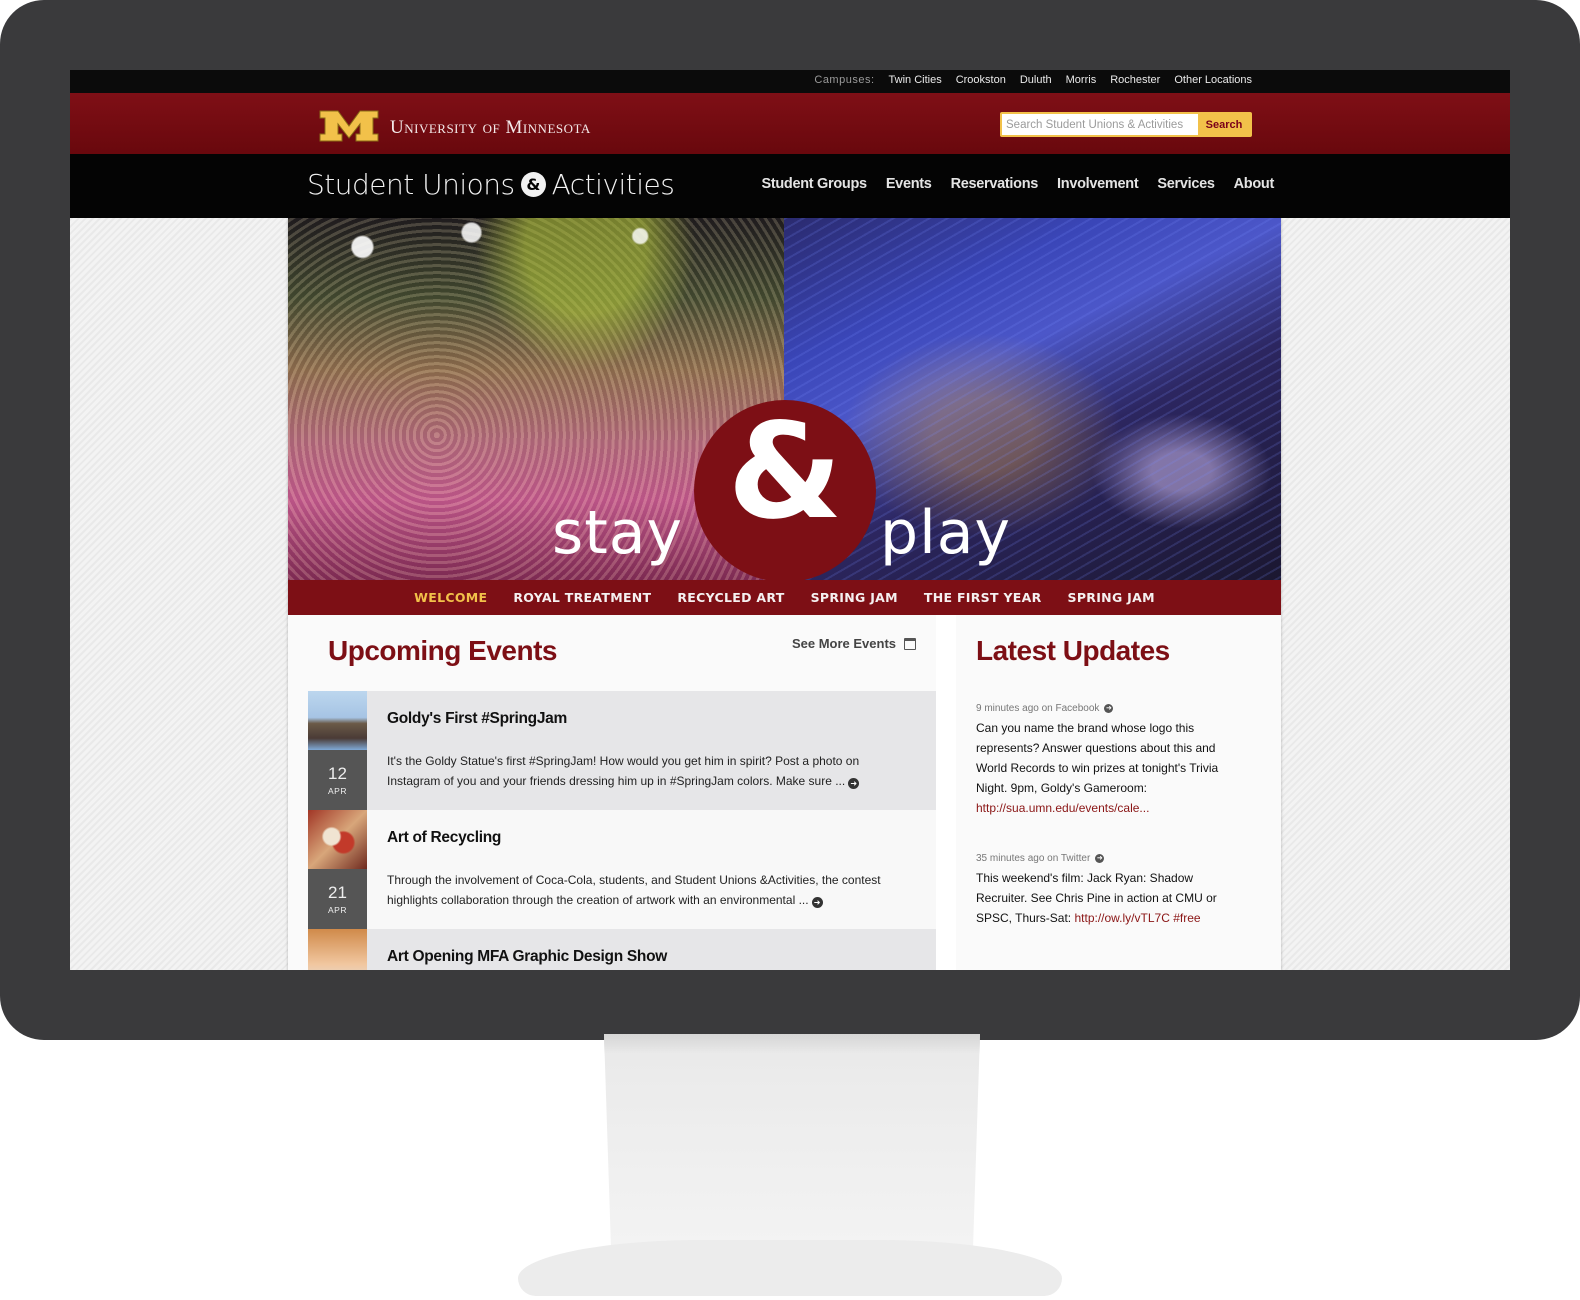  What do you see at coordinates (946, 533) in the screenshot?
I see `hero-word-play: play` at bounding box center [946, 533].